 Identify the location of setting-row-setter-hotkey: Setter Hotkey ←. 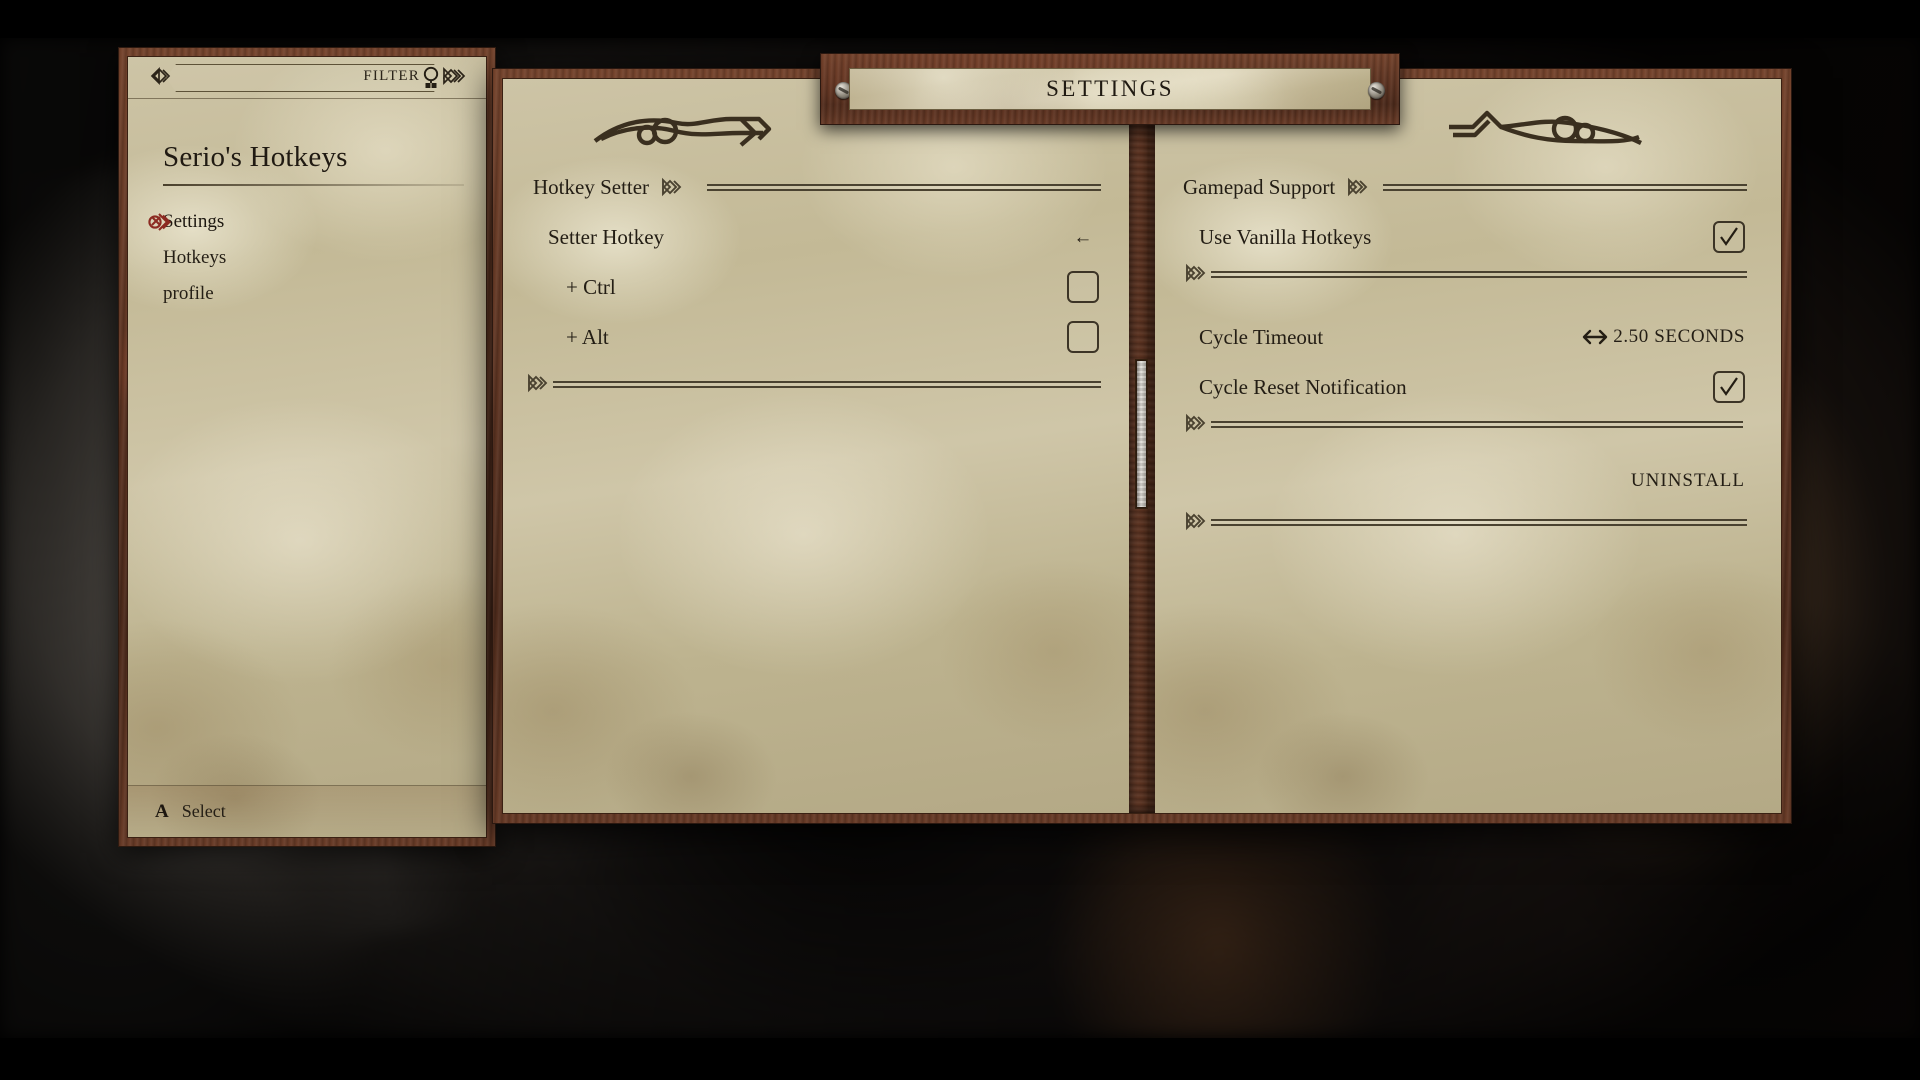
(816, 237).